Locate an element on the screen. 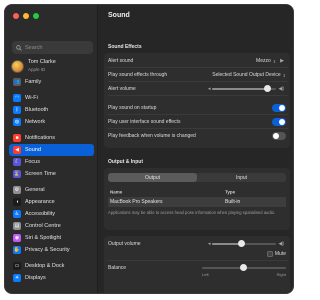 The width and height of the screenshot is (320, 300). speaker-low-icon: ◂ is located at coordinates (209, 89).